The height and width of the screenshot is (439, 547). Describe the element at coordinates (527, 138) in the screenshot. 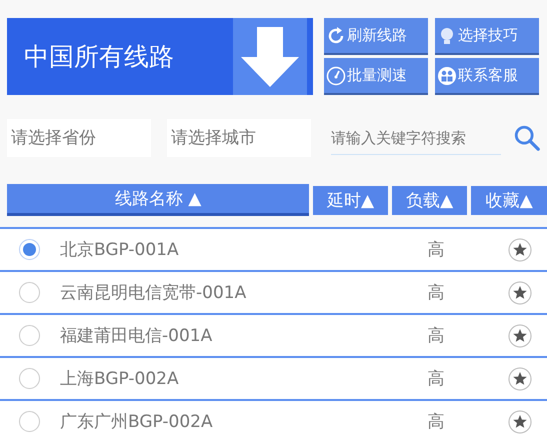

I see `search-icon` at that location.